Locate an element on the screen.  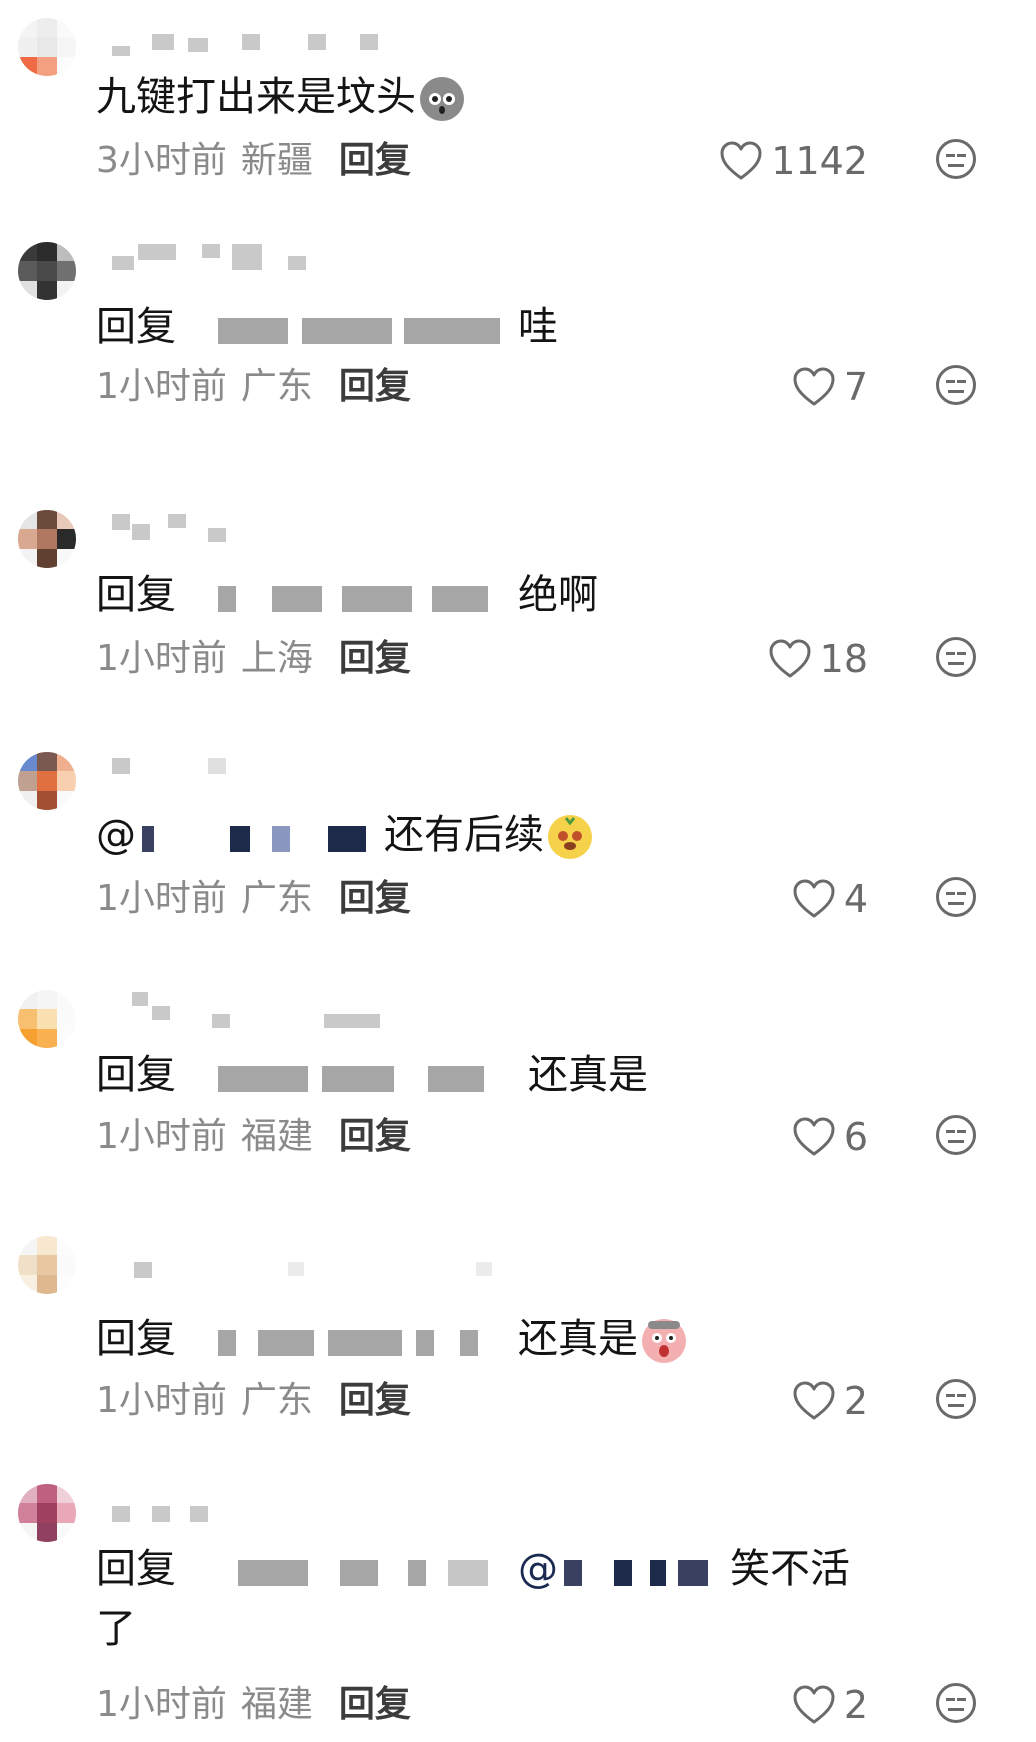
comment-meta: 1小时前 上海 回复 18 is located at coordinates (566, 659).